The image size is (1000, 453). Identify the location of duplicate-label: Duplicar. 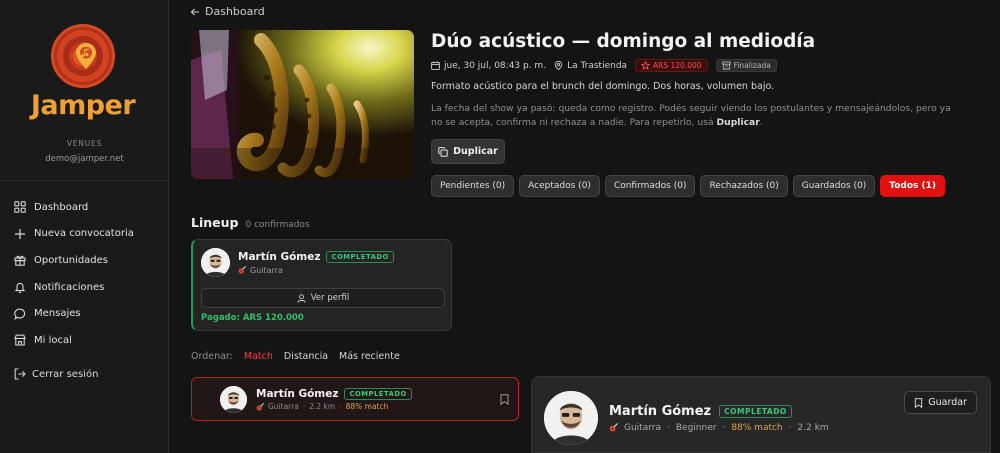
(475, 151).